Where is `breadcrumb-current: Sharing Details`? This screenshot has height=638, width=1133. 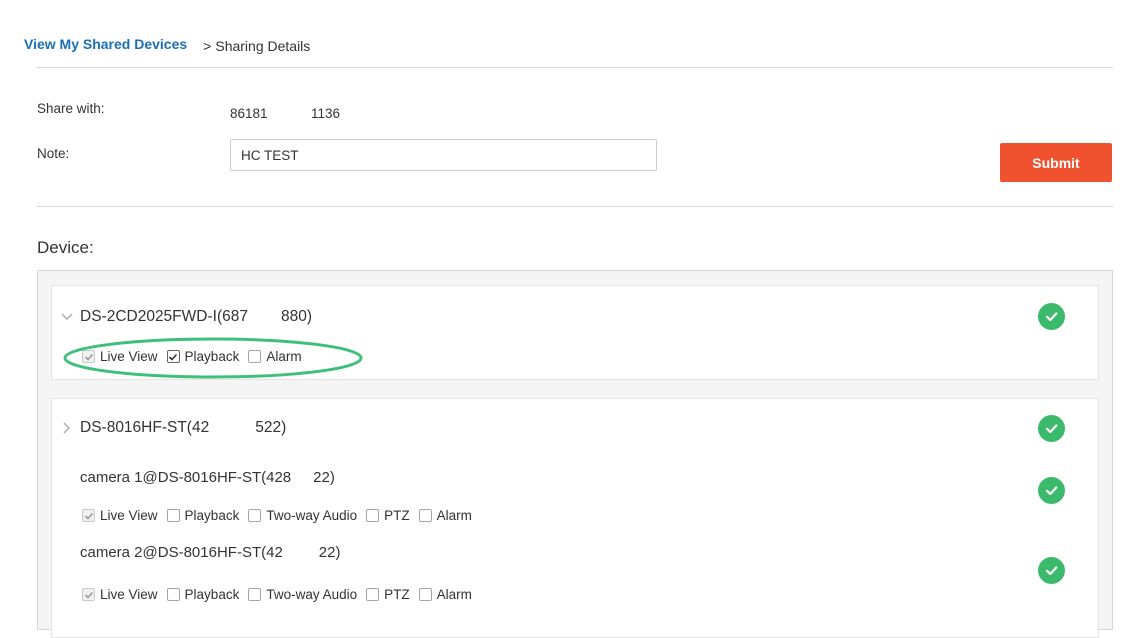 breadcrumb-current: Sharing Details is located at coordinates (263, 46).